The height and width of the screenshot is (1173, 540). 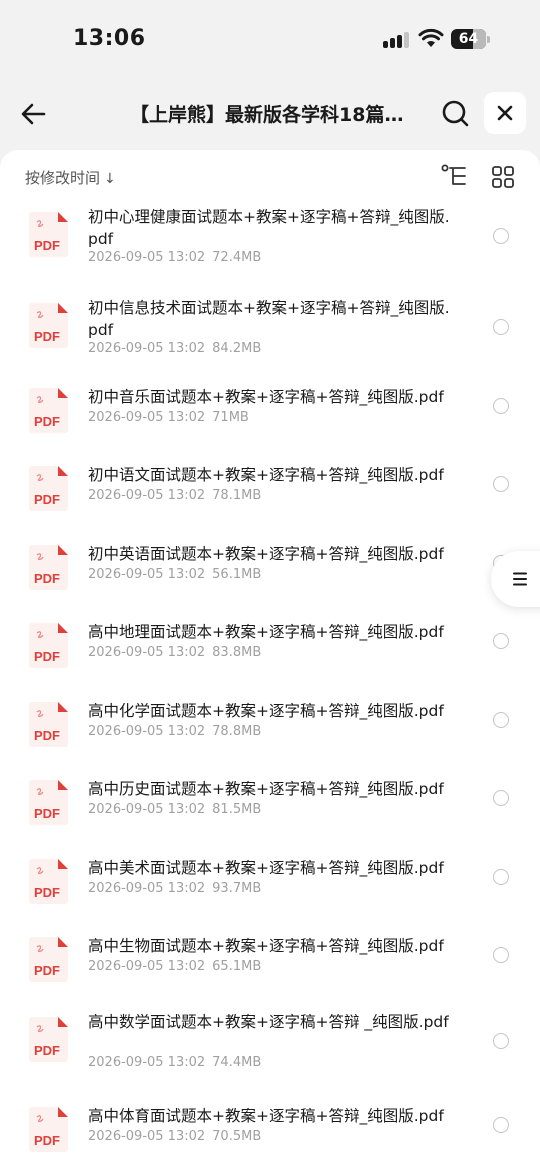 I want to click on close-icon, so click(x=505, y=113).